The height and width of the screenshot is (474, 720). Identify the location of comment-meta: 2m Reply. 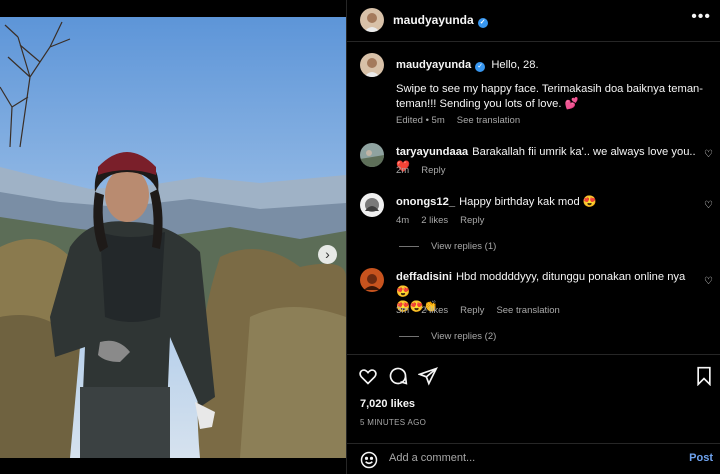
(427, 170).